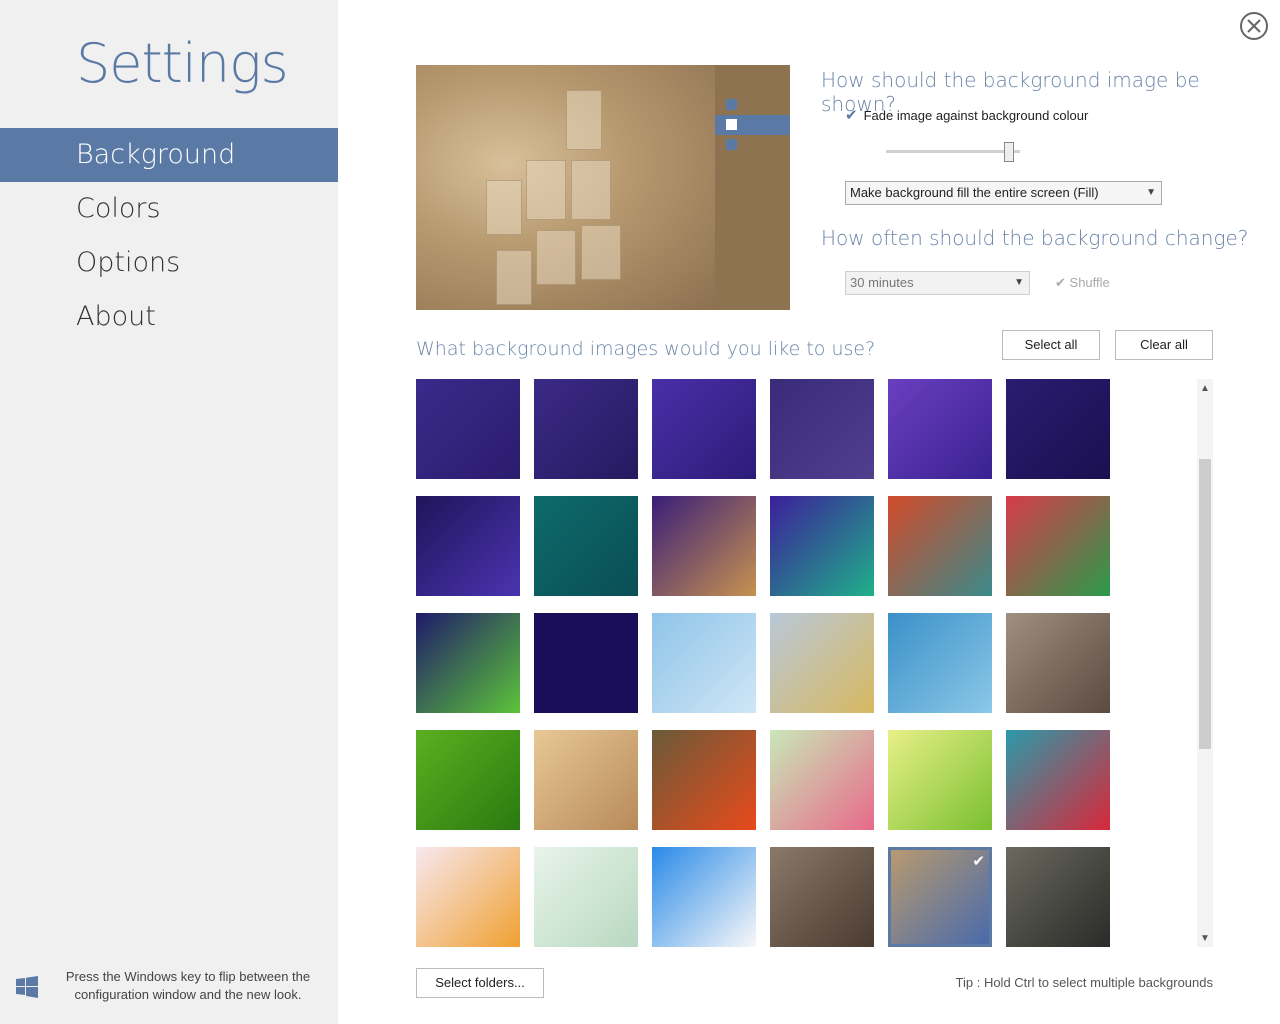 This screenshot has height=1024, width=1280. I want to click on thumbnail-stone-urn, so click(1058, 897).